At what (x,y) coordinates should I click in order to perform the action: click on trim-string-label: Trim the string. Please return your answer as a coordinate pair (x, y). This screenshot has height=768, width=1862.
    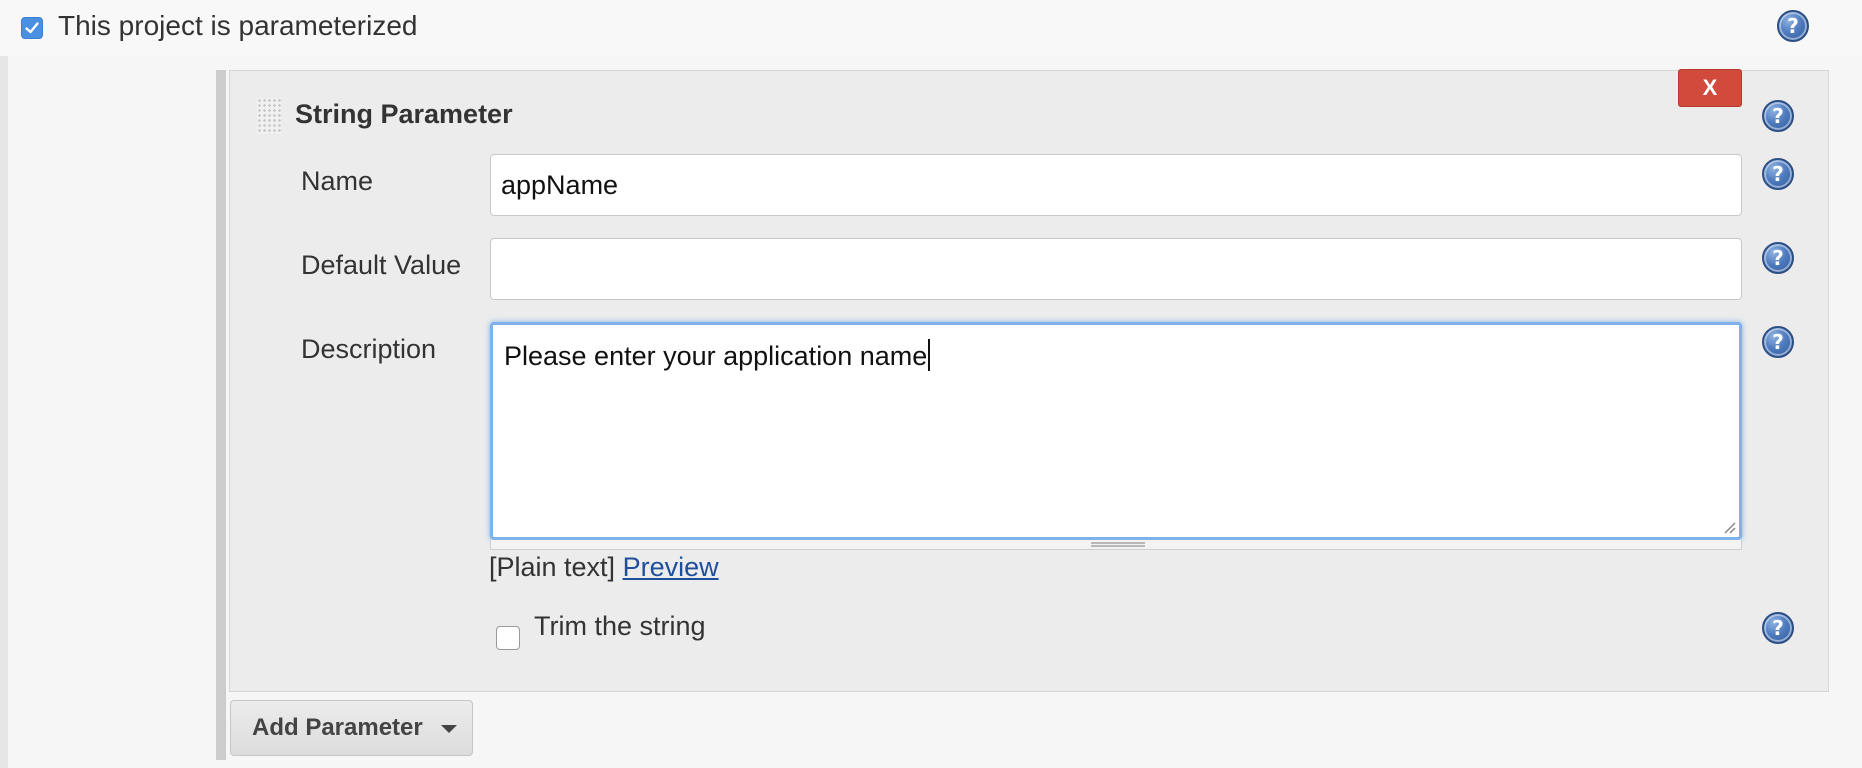
    Looking at the image, I should click on (620, 626).